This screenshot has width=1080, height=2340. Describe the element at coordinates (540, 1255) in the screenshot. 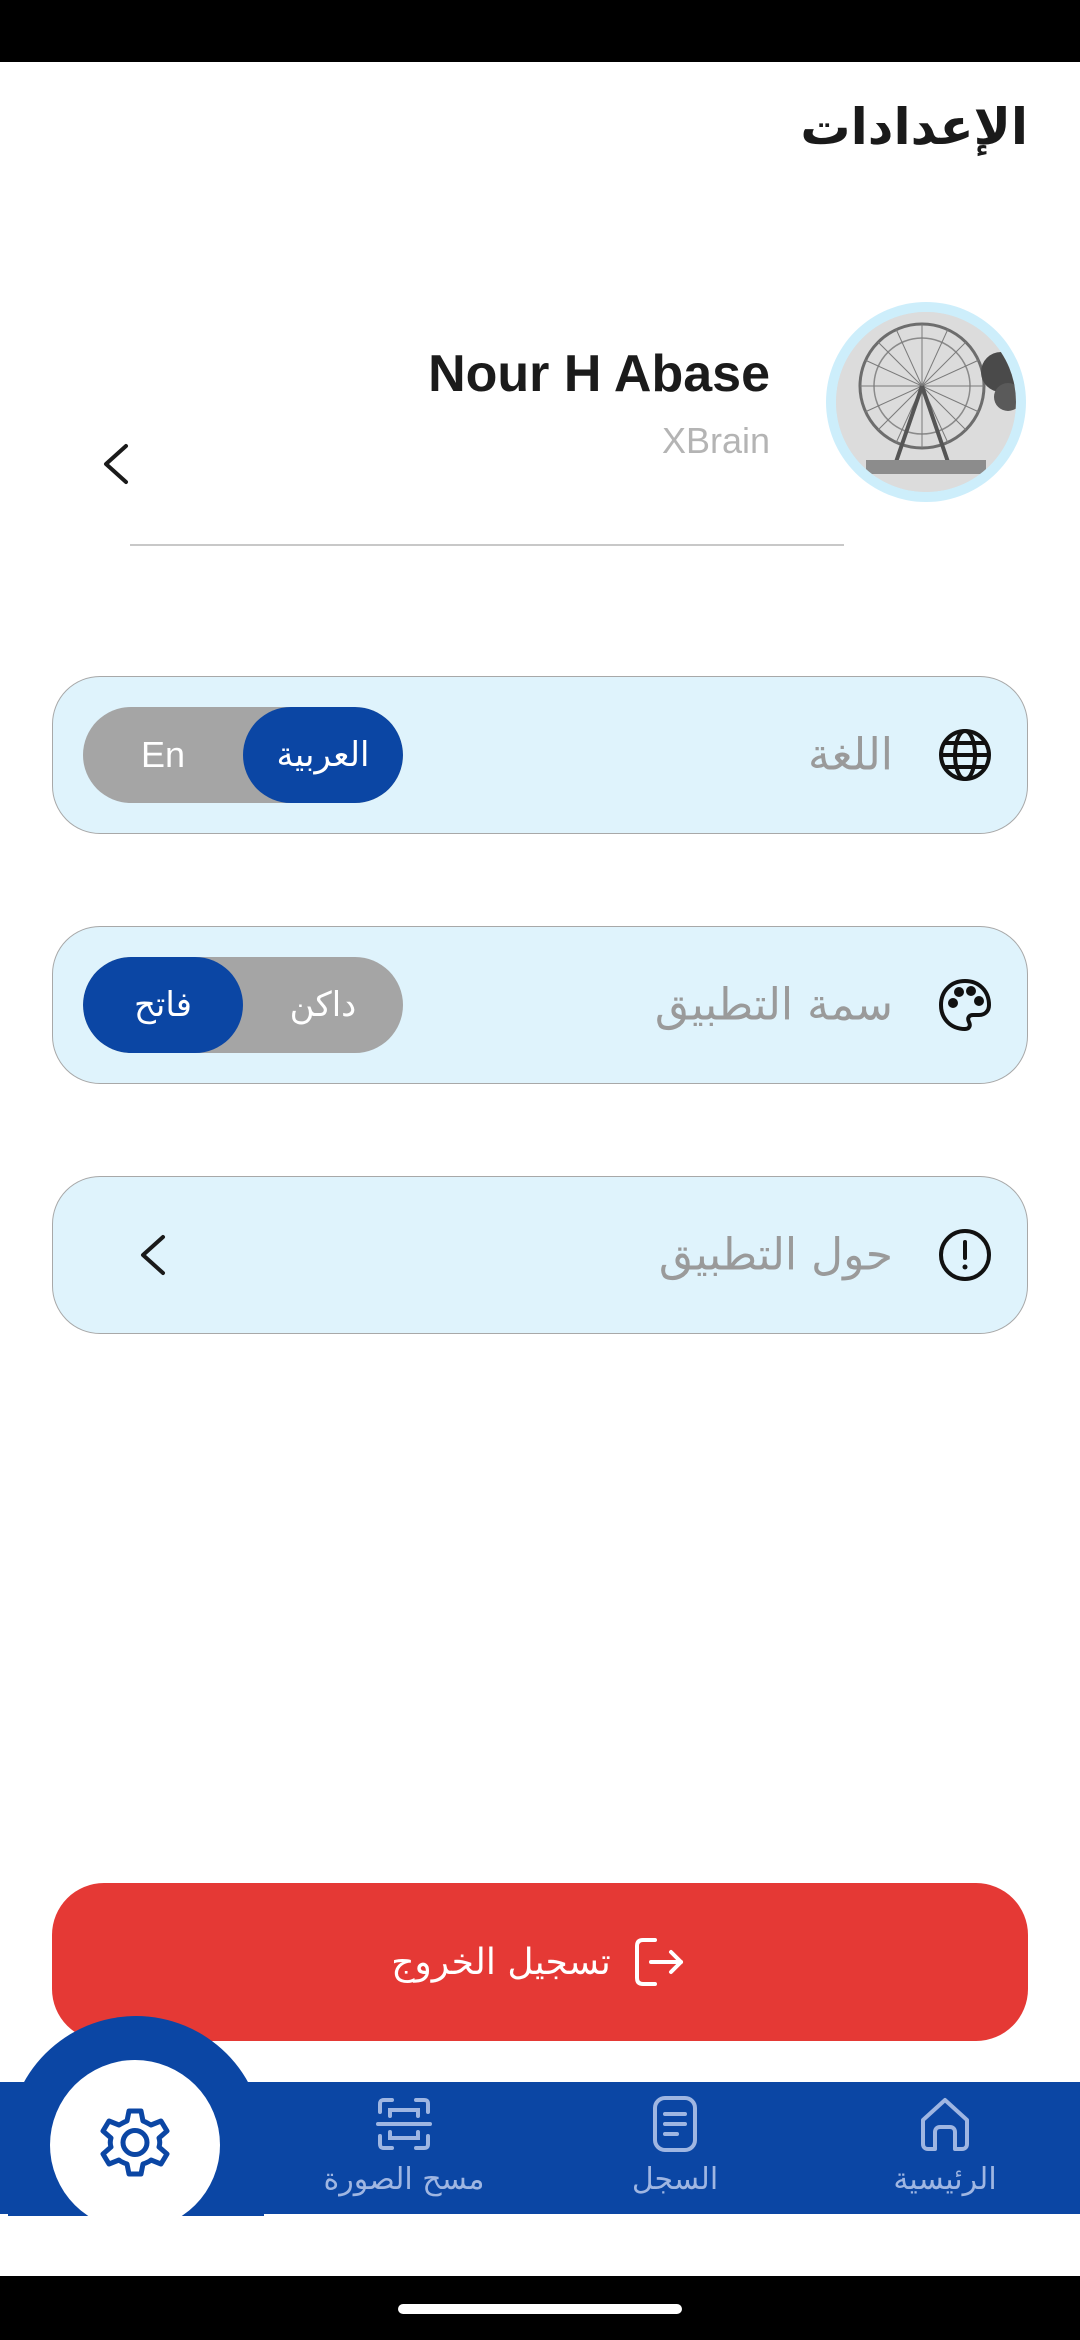

I see `about-app-card: حول التطبيق` at that location.